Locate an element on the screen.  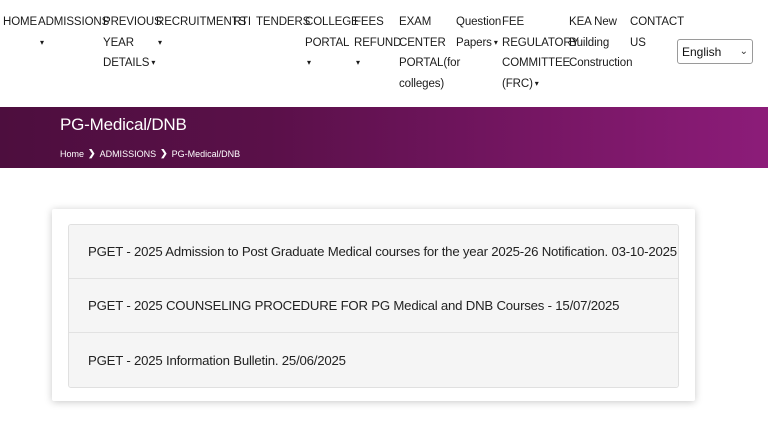
nav-admissions-label: ADMISSIONS is located at coordinates (74, 22).